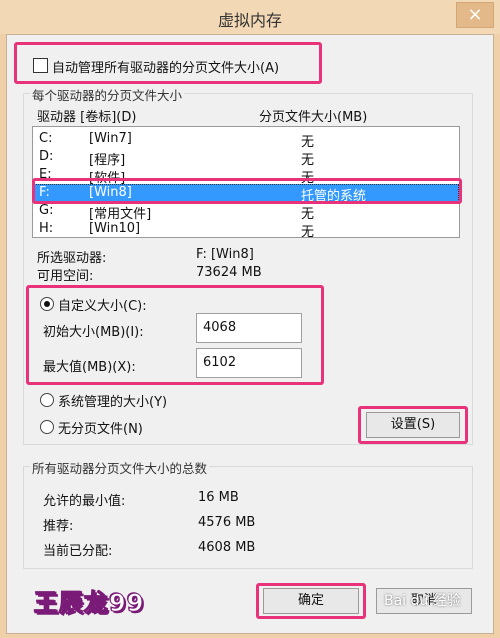 Image resolution: width=500 pixels, height=638 pixels. What do you see at coordinates (229, 272) in the screenshot?
I see `free-space-value: 73624 MB` at bounding box center [229, 272].